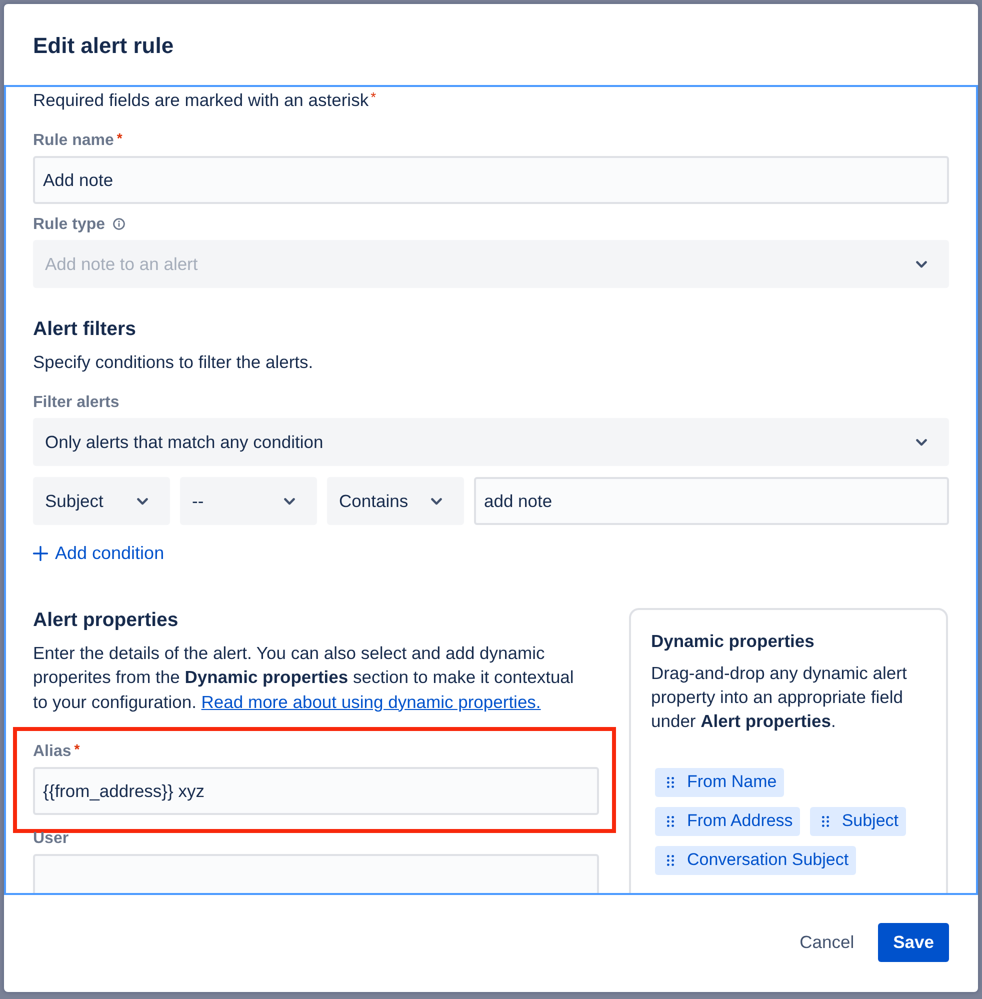 This screenshot has height=999, width=982. Describe the element at coordinates (69, 224) in the screenshot. I see `field-label: Rule type` at that location.